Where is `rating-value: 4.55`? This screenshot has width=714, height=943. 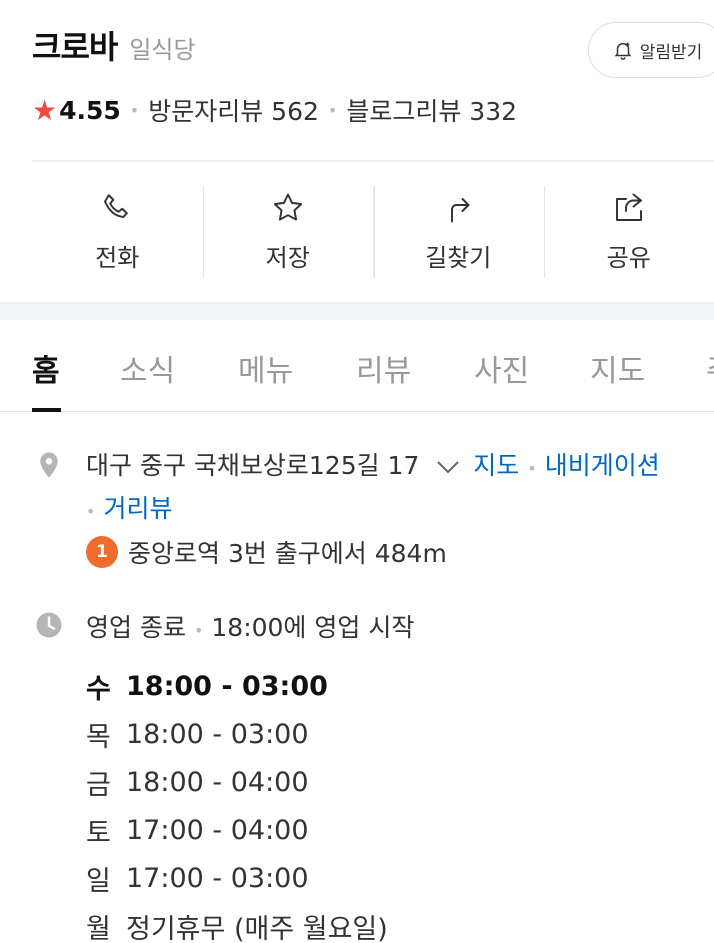
rating-value: 4.55 is located at coordinates (90, 110).